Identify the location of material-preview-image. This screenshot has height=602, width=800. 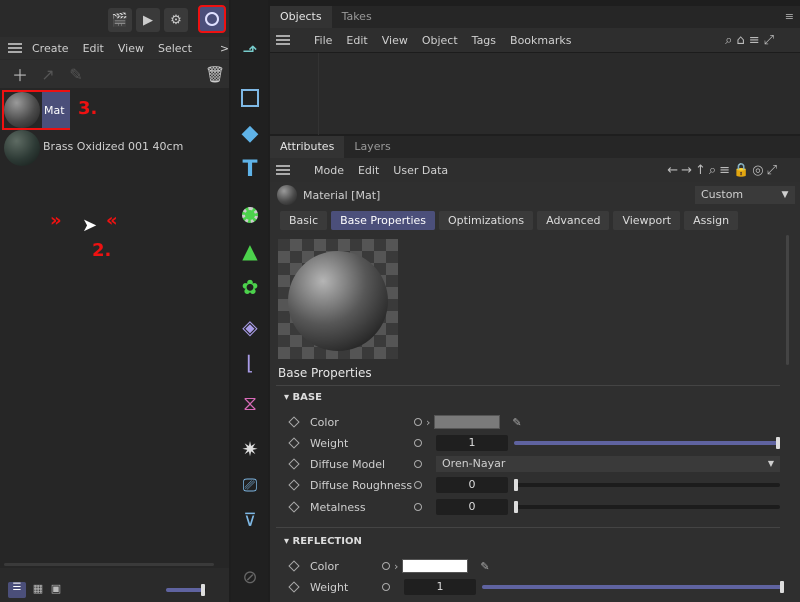
(338, 299).